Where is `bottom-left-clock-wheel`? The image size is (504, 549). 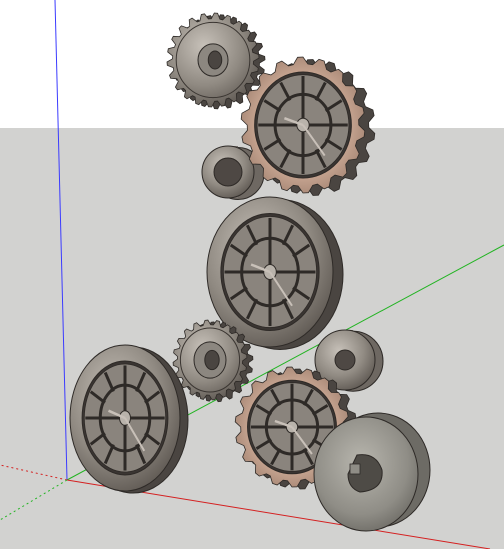 bottom-left-clock-wheel is located at coordinates (129, 419).